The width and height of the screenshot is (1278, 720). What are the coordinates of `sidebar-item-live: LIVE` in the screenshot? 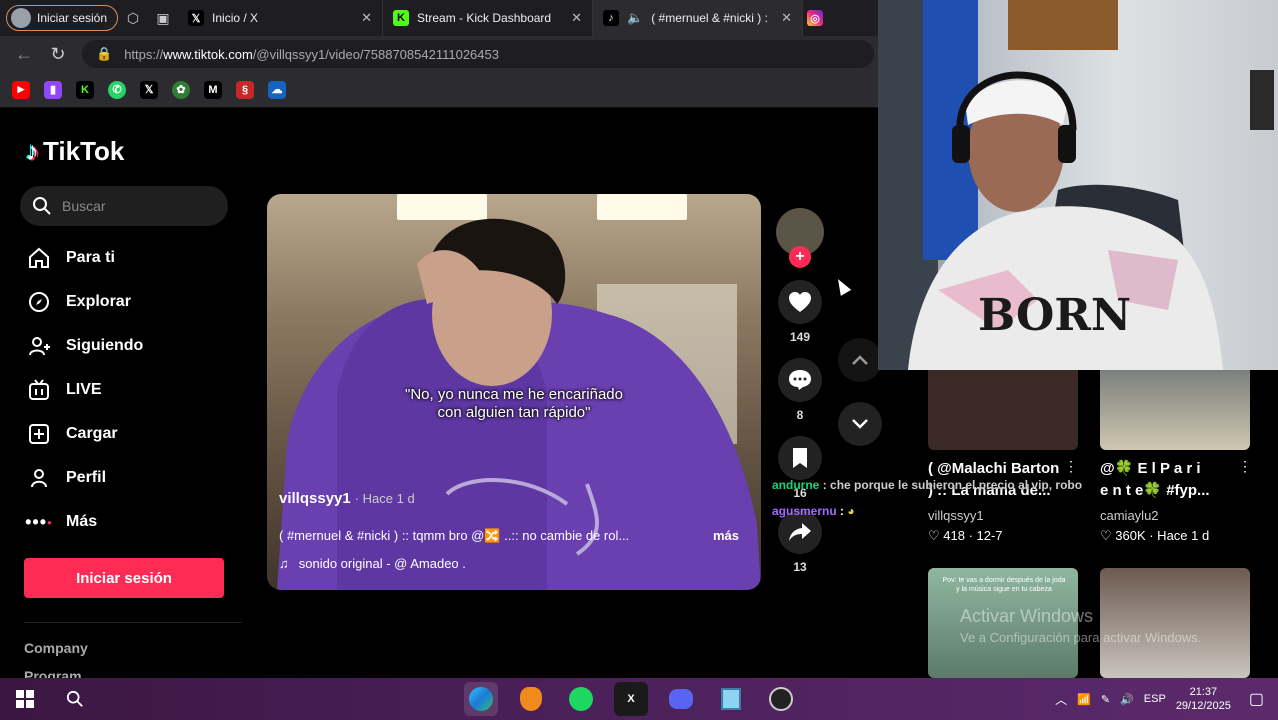 It's located at (84, 390).